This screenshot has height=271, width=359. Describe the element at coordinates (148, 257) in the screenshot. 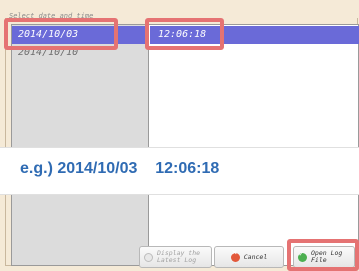

I see `refresh-icon` at that location.